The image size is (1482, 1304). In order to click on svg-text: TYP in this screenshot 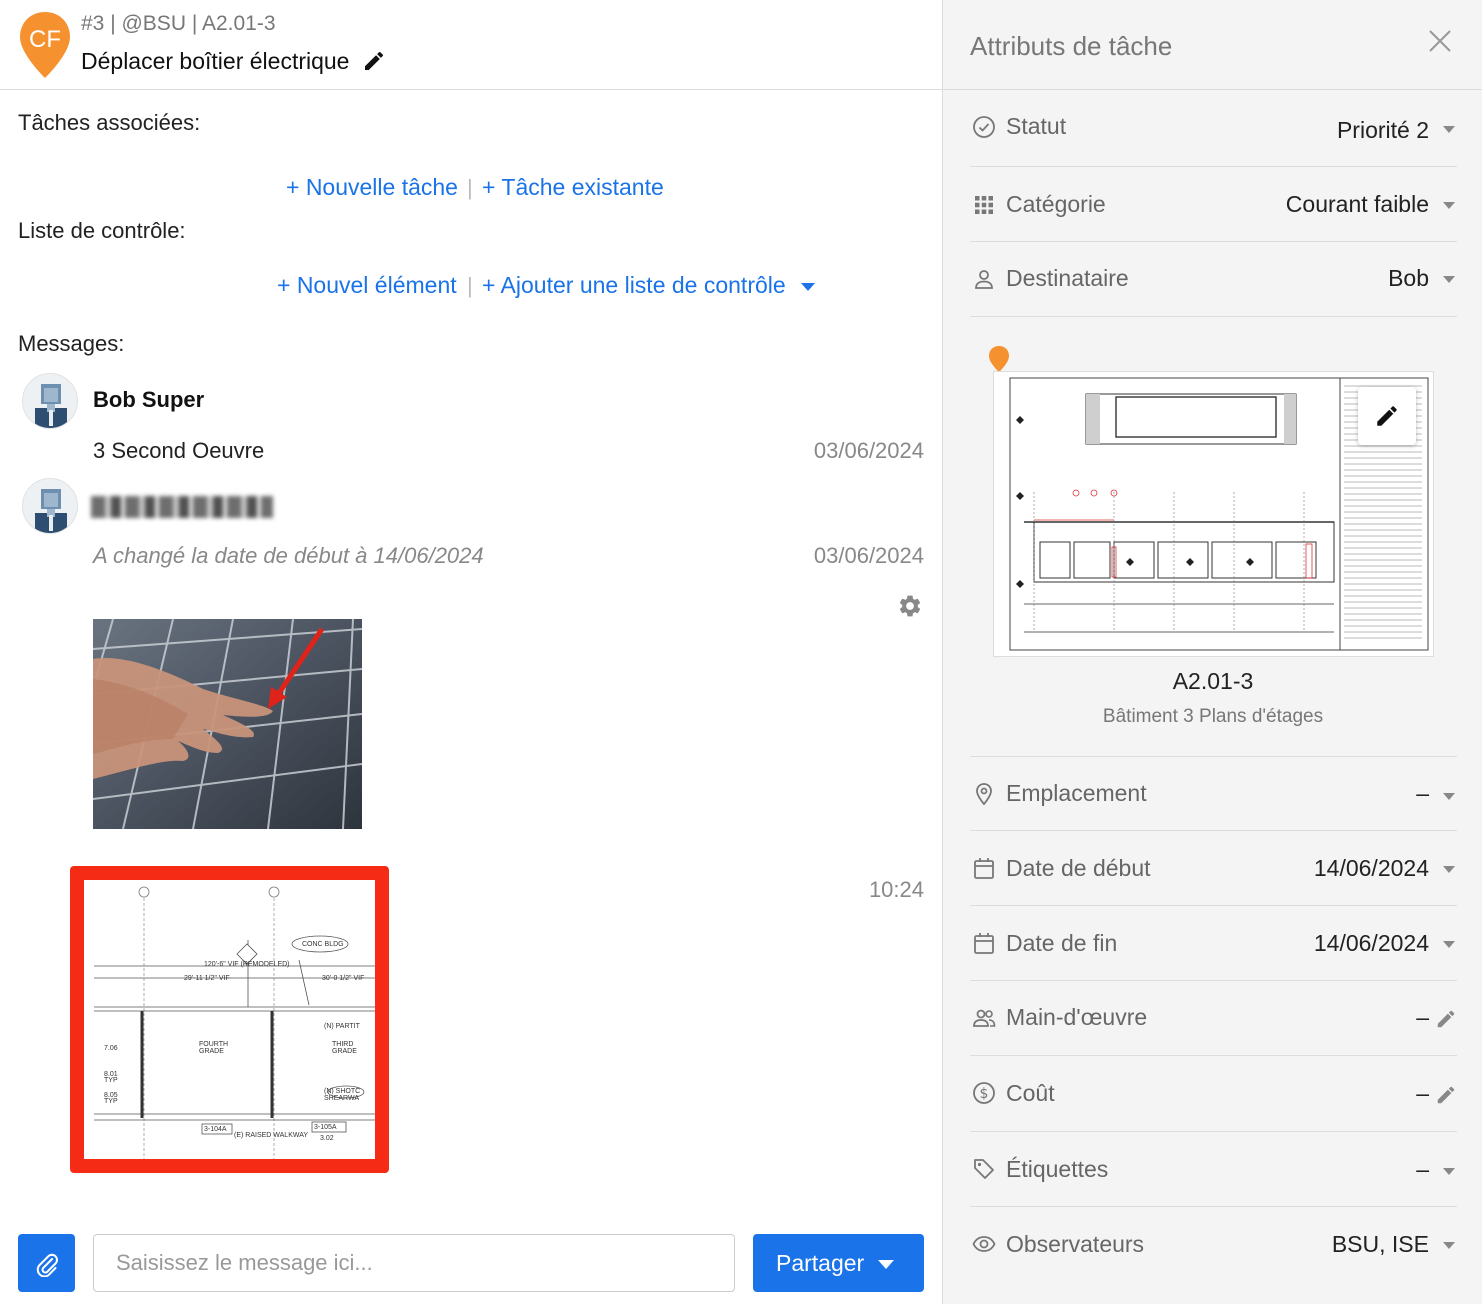, I will do `click(111, 1080)`.